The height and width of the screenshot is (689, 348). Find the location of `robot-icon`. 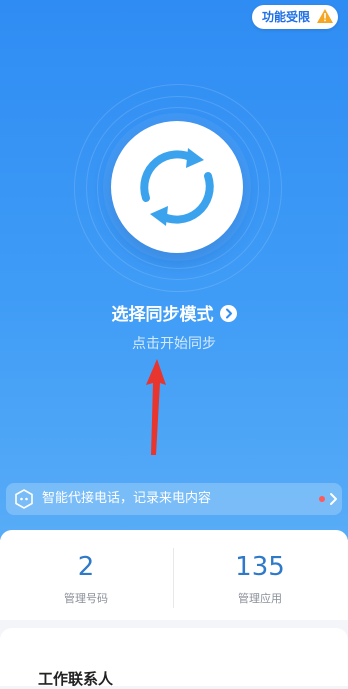

robot-icon is located at coordinates (24, 499).